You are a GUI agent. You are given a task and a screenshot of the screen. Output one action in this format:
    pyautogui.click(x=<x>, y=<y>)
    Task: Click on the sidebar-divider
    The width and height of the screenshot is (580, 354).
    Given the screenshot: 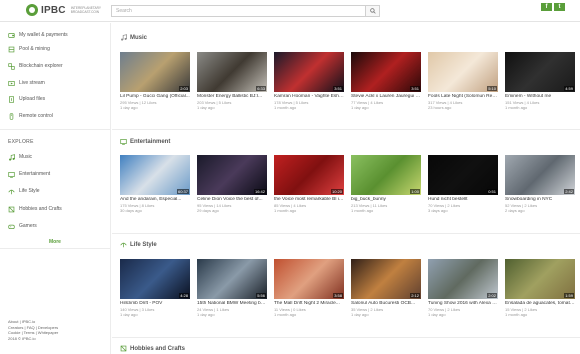 What is the action you would take?
    pyautogui.click(x=55, y=129)
    